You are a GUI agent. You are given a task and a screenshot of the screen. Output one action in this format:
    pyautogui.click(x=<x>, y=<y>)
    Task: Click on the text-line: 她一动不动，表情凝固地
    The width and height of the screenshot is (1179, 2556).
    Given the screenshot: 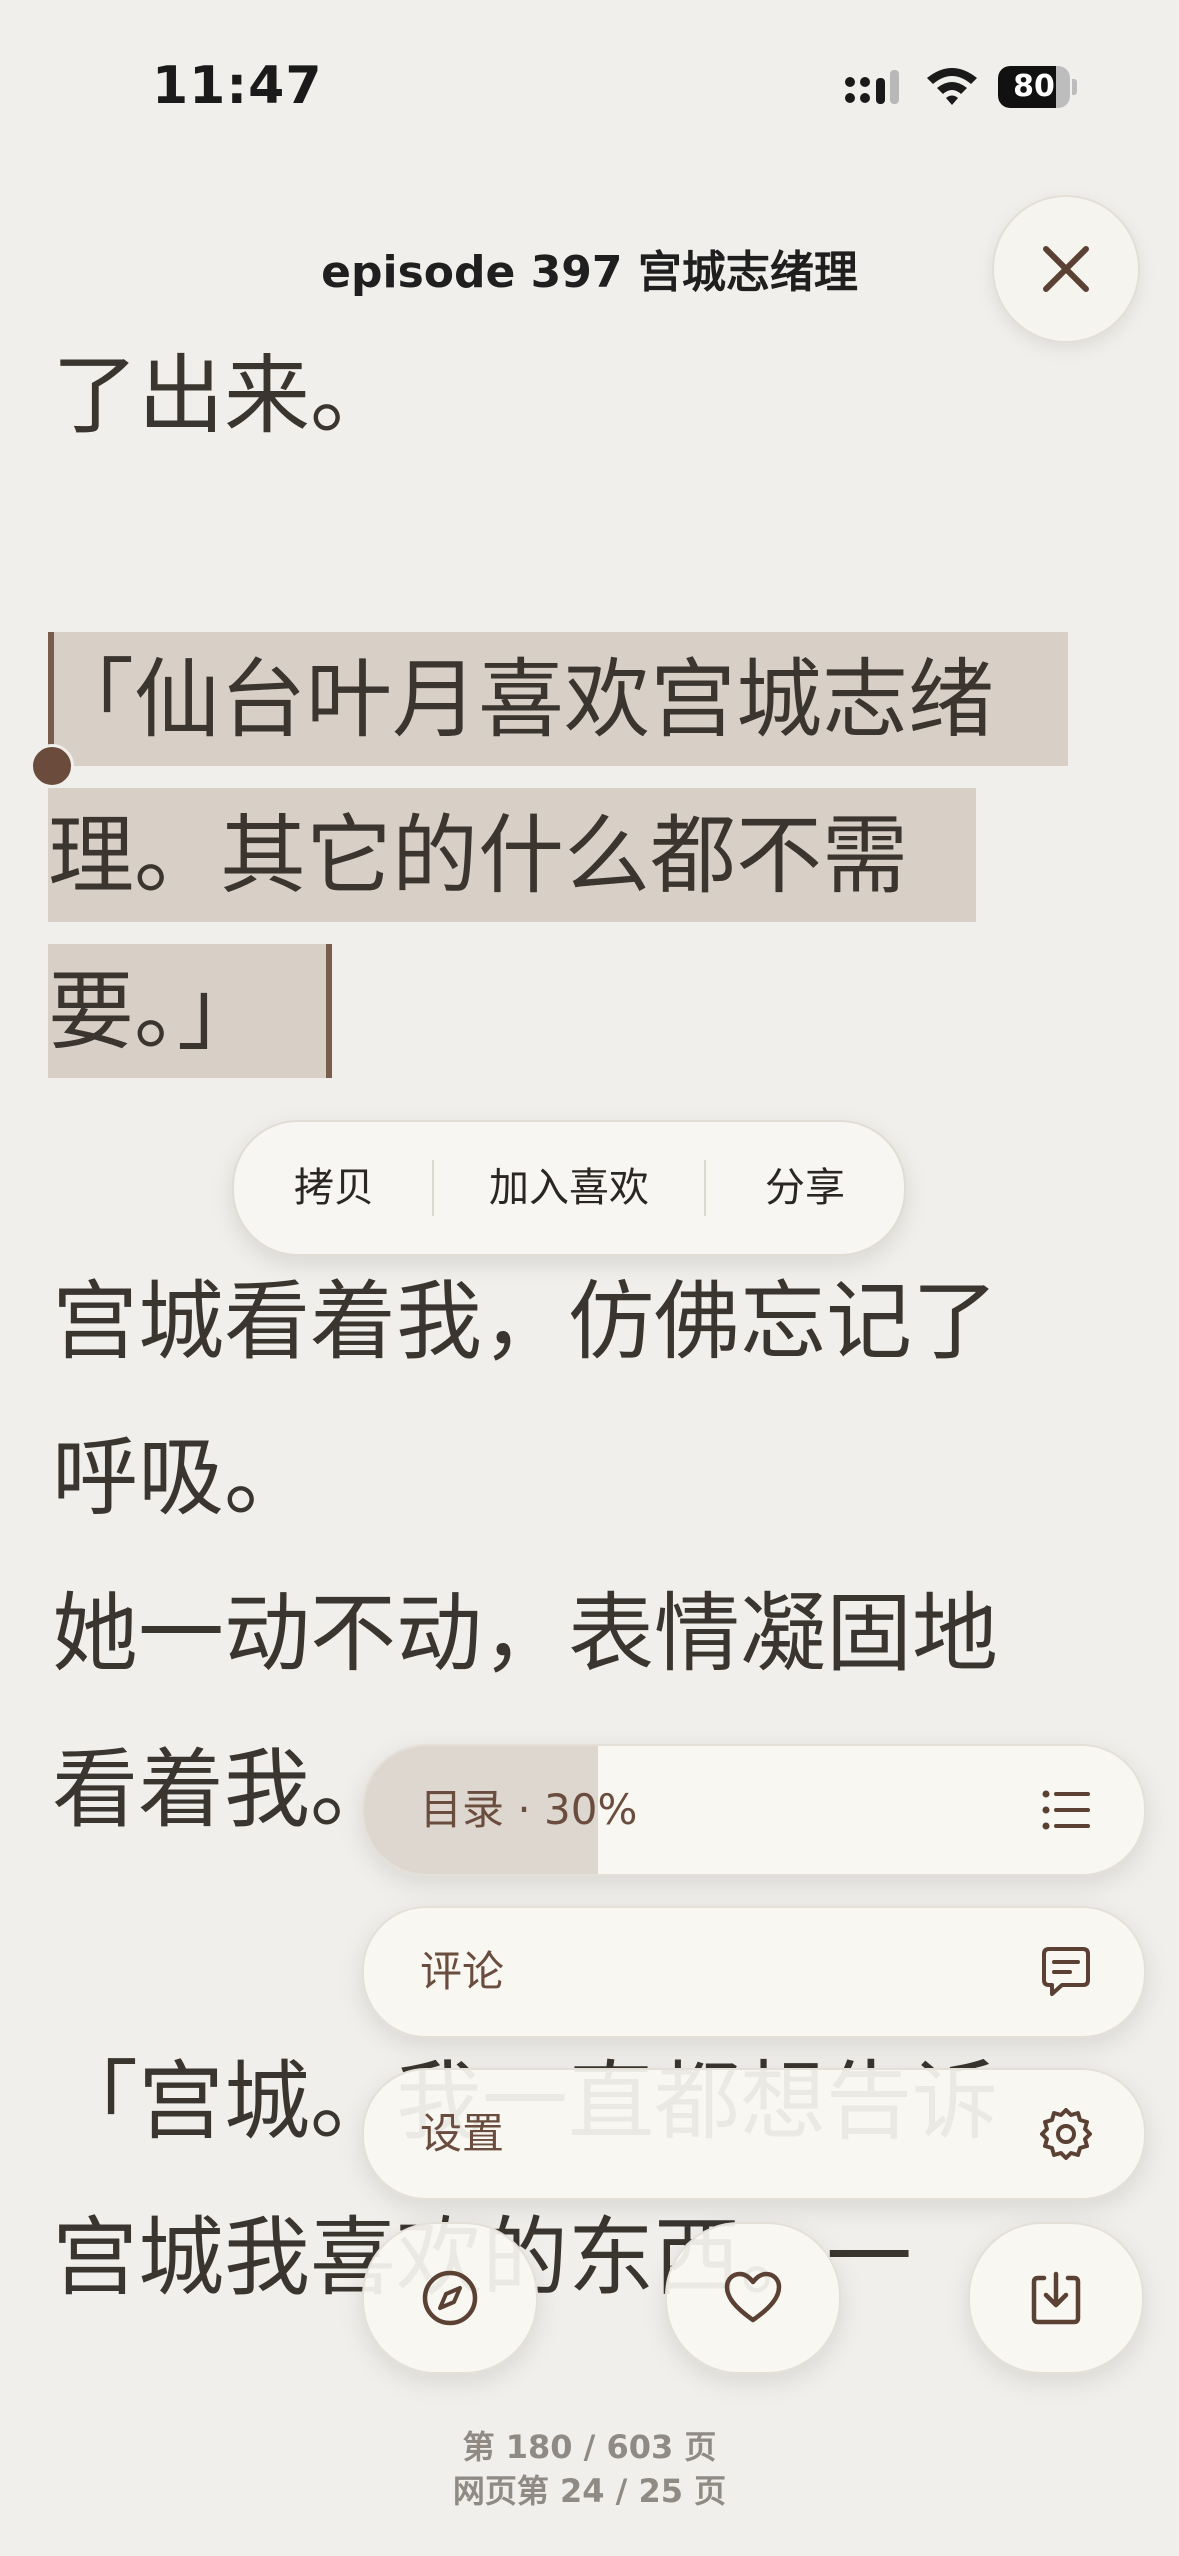 What is the action you would take?
    pyautogui.click(x=525, y=1634)
    